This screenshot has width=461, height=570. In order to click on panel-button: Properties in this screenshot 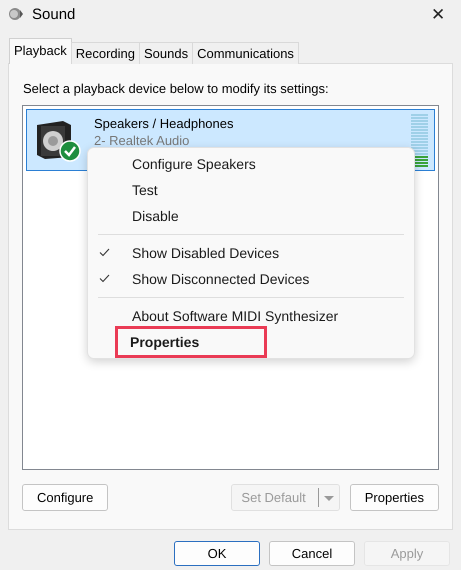, I will do `click(394, 497)`.